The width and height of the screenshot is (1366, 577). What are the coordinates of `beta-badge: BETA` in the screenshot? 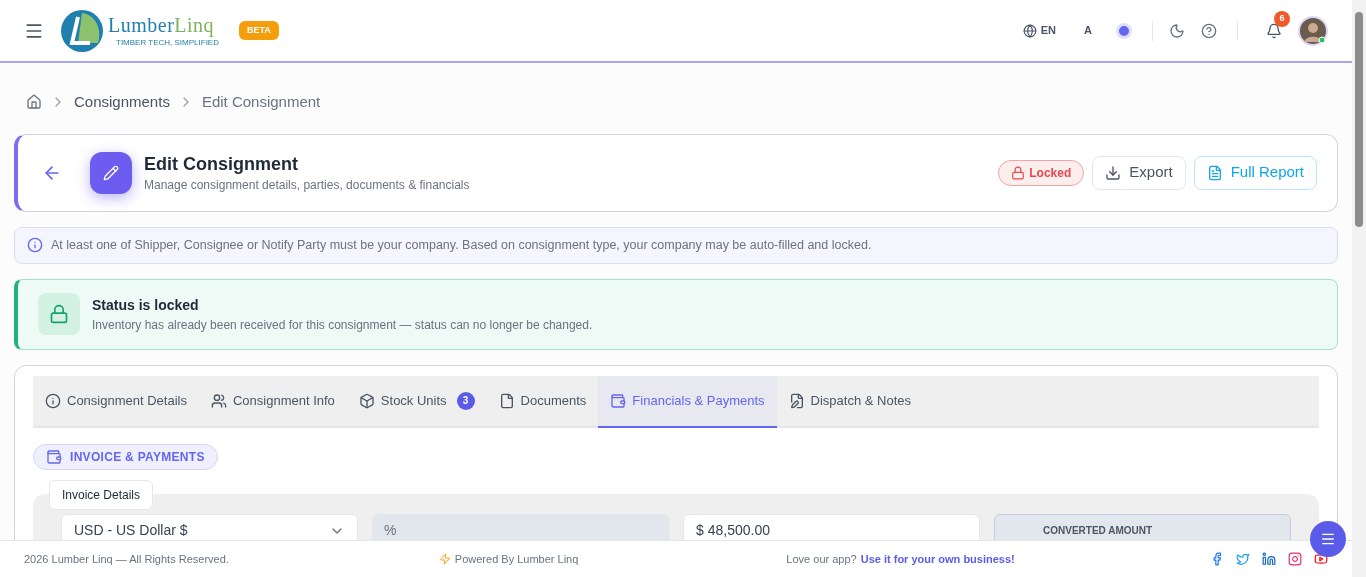 It's located at (259, 30).